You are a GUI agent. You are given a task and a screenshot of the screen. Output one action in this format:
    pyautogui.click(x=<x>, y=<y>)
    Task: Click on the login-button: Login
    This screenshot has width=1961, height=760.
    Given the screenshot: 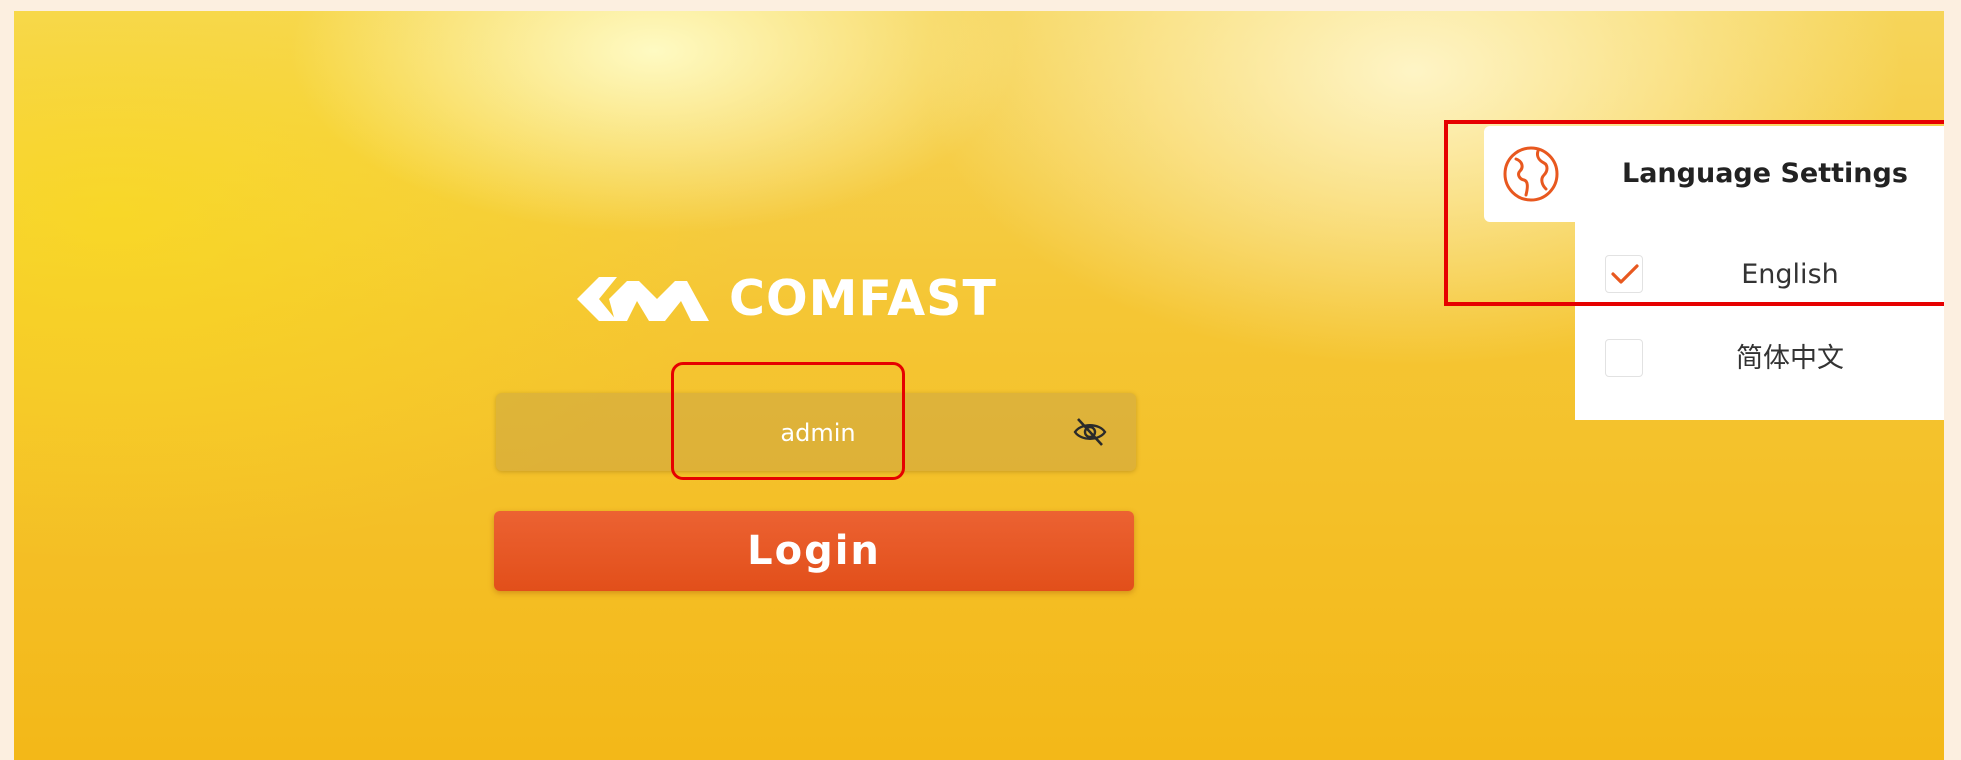 What is the action you would take?
    pyautogui.click(x=814, y=551)
    